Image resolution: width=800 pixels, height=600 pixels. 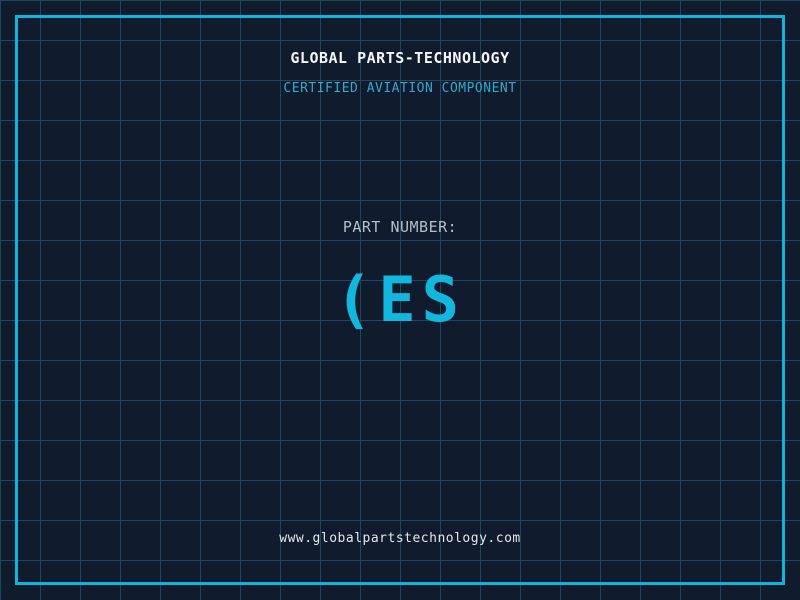 What do you see at coordinates (400, 58) in the screenshot?
I see `company-title: GLOBAL PARTS-TECHNOLOGY` at bounding box center [400, 58].